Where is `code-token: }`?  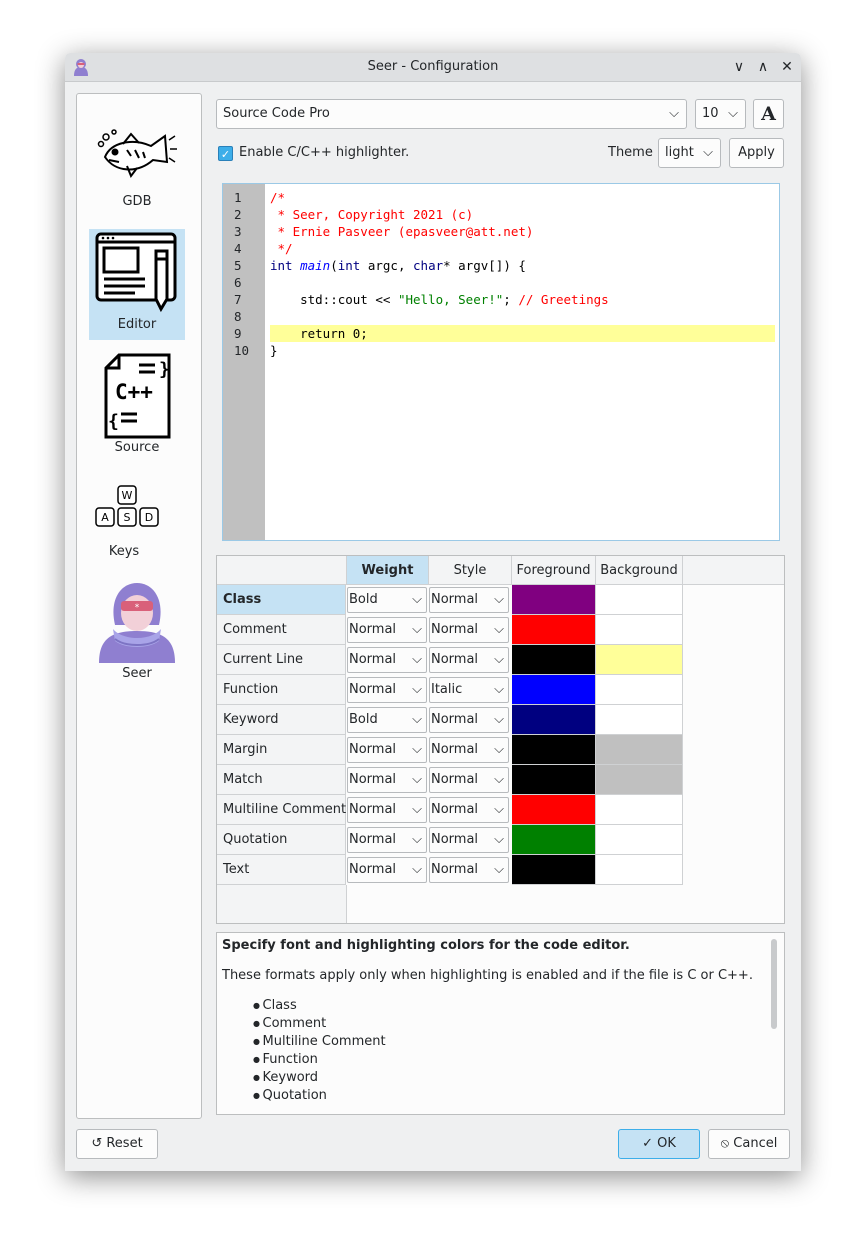 code-token: } is located at coordinates (274, 350).